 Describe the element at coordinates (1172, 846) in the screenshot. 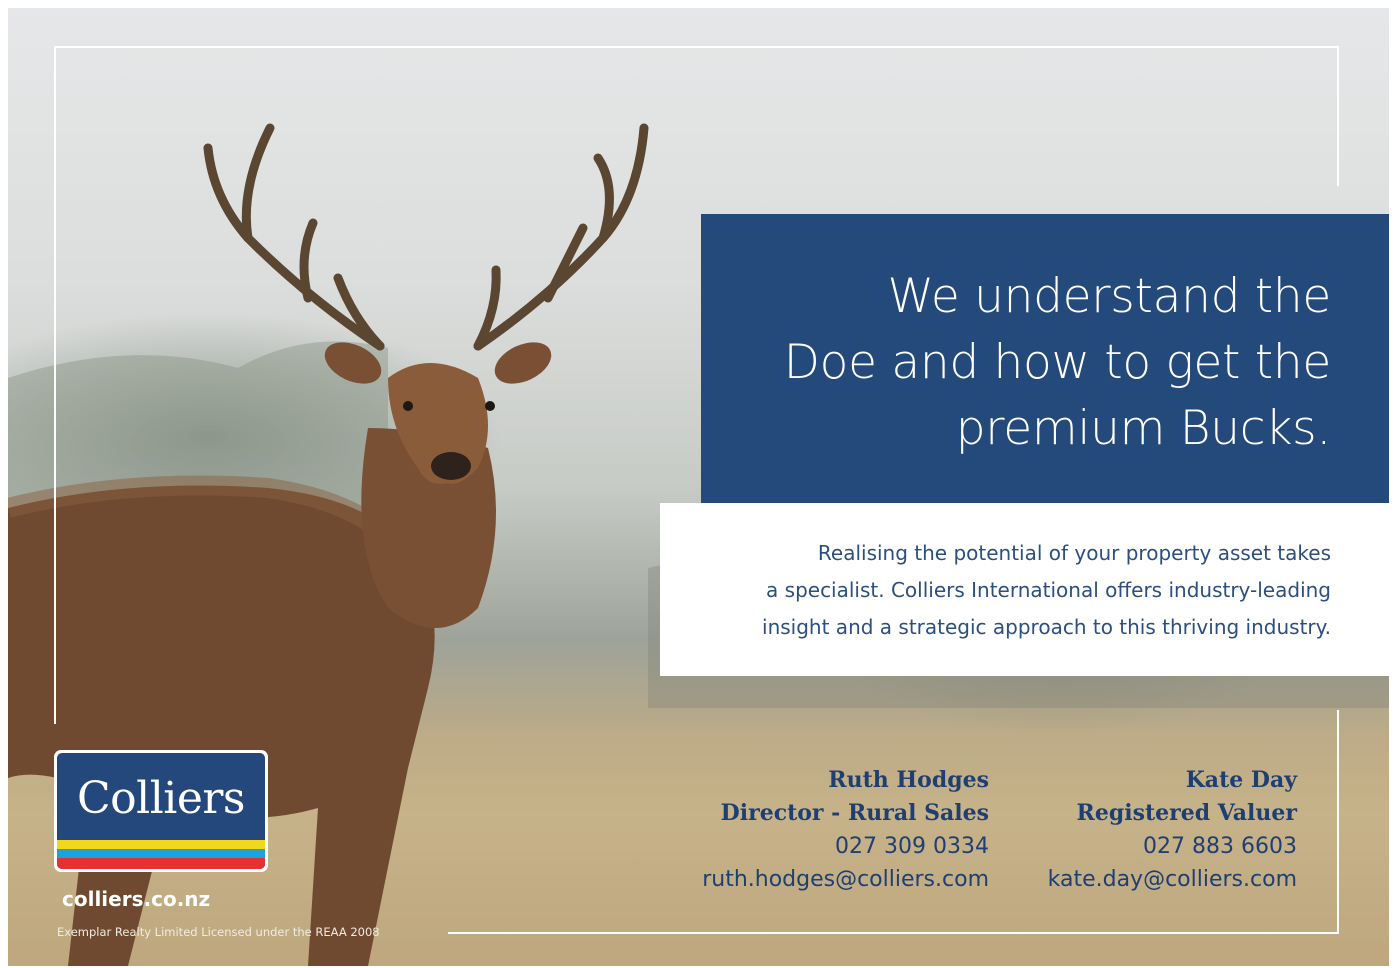

I see `contact-phone: 027 883 6603` at that location.